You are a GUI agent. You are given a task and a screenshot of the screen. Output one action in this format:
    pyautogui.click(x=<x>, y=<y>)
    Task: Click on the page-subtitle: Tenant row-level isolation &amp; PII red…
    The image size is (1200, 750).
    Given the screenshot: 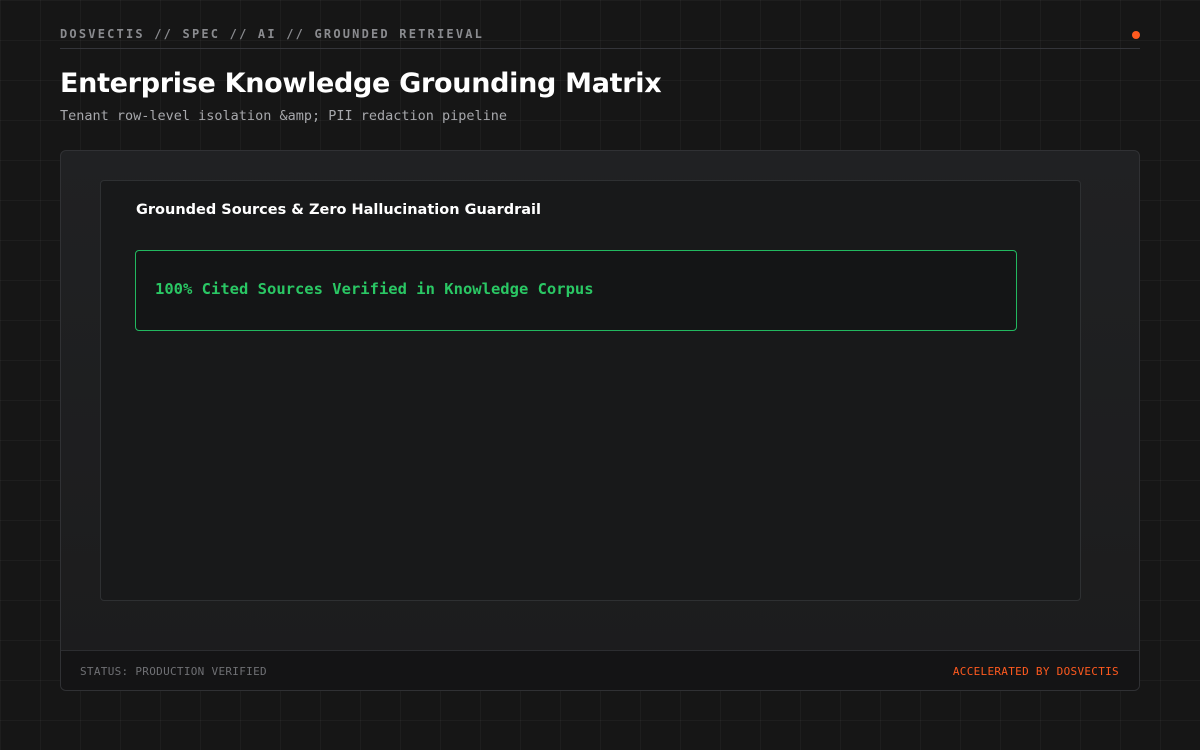 What is the action you would take?
    pyautogui.click(x=284, y=116)
    